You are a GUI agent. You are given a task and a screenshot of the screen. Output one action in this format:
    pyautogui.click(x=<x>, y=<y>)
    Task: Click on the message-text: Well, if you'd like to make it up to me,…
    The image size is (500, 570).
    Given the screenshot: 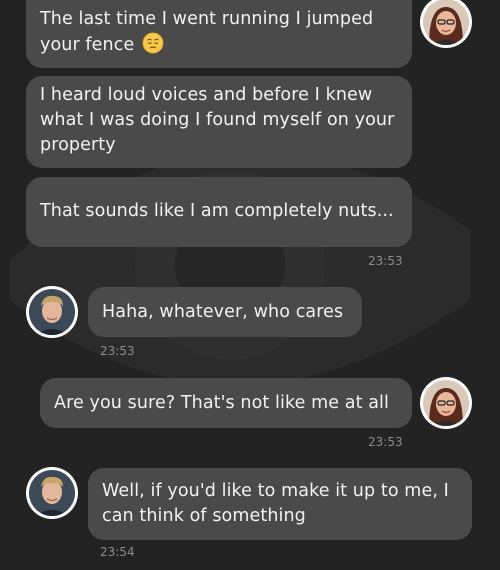 What is the action you would take?
    pyautogui.click(x=275, y=503)
    